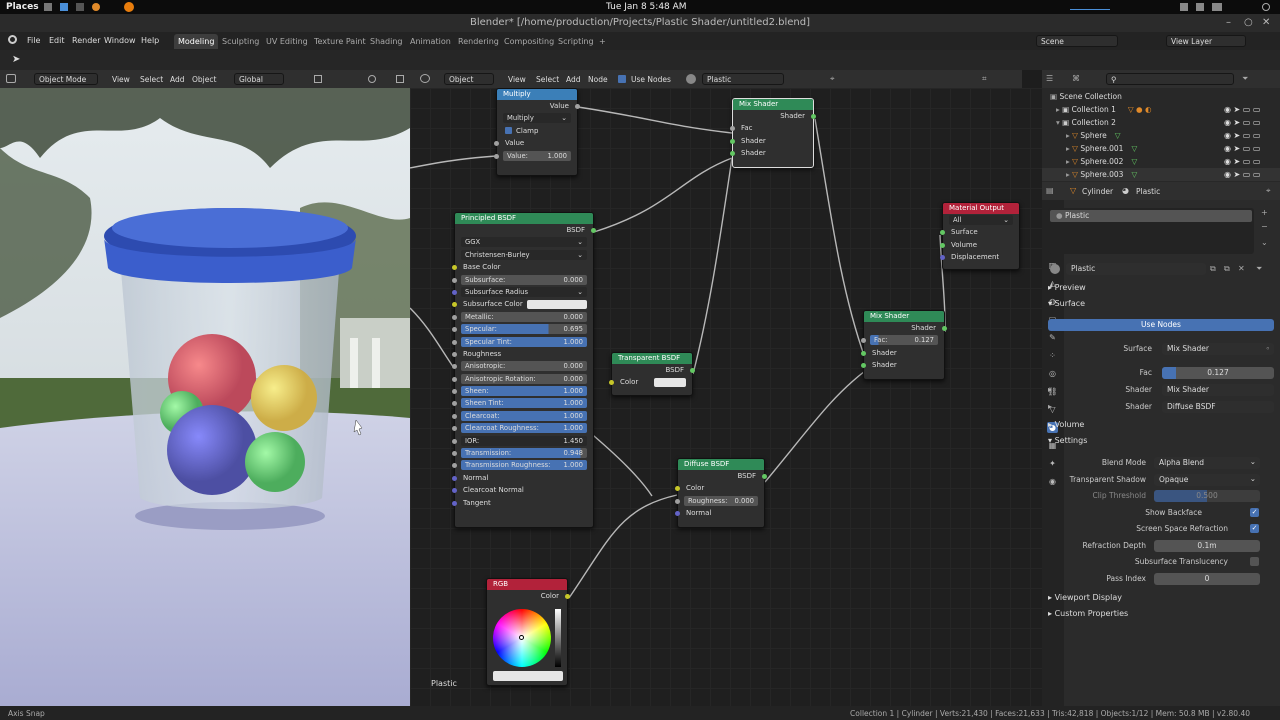 Image resolution: width=1280 pixels, height=720 pixels. Describe the element at coordinates (22, 7) in the screenshot. I see `places-menu: Places` at that location.